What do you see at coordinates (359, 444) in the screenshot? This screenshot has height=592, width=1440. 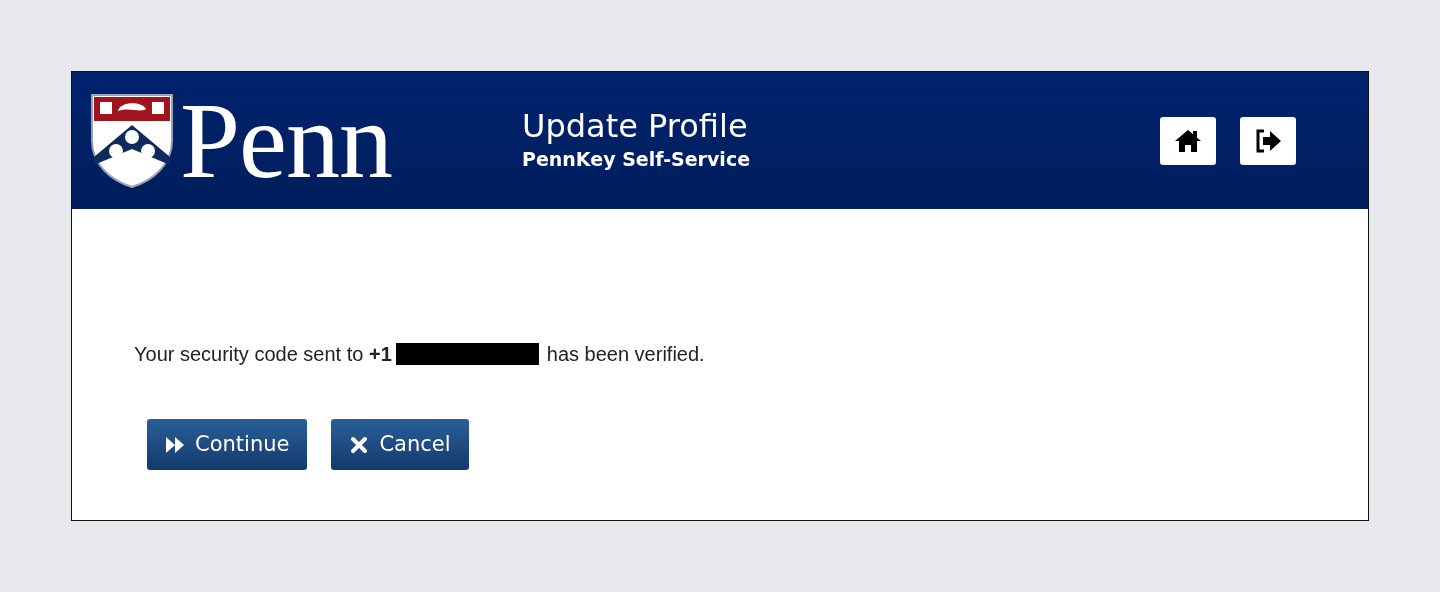 I see `close-icon` at bounding box center [359, 444].